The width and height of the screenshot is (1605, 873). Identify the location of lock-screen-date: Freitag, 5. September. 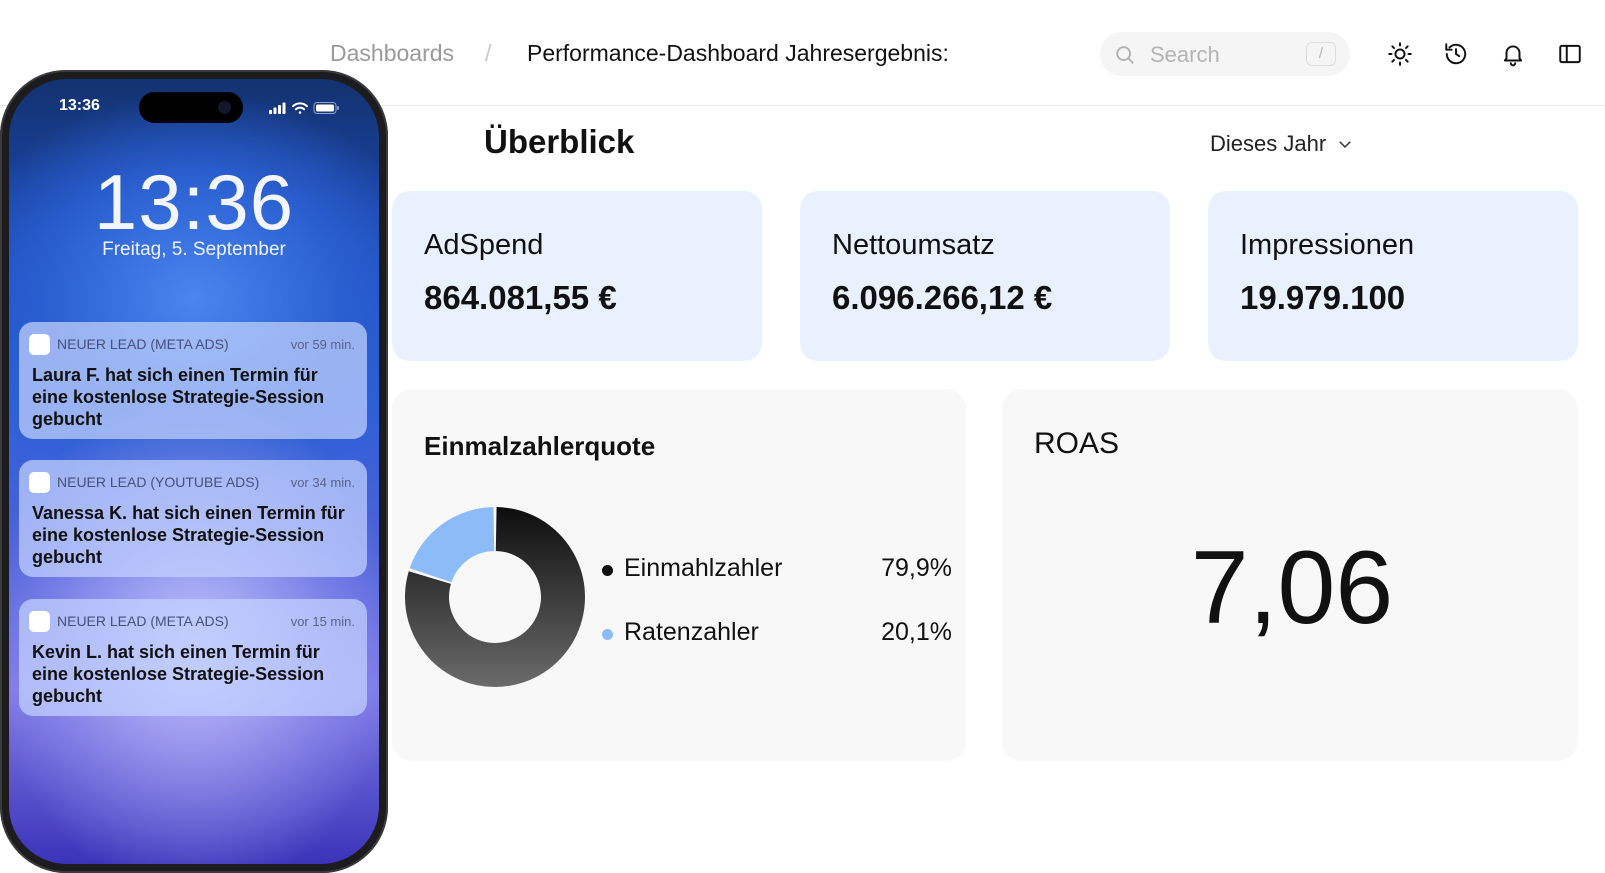
(194, 249).